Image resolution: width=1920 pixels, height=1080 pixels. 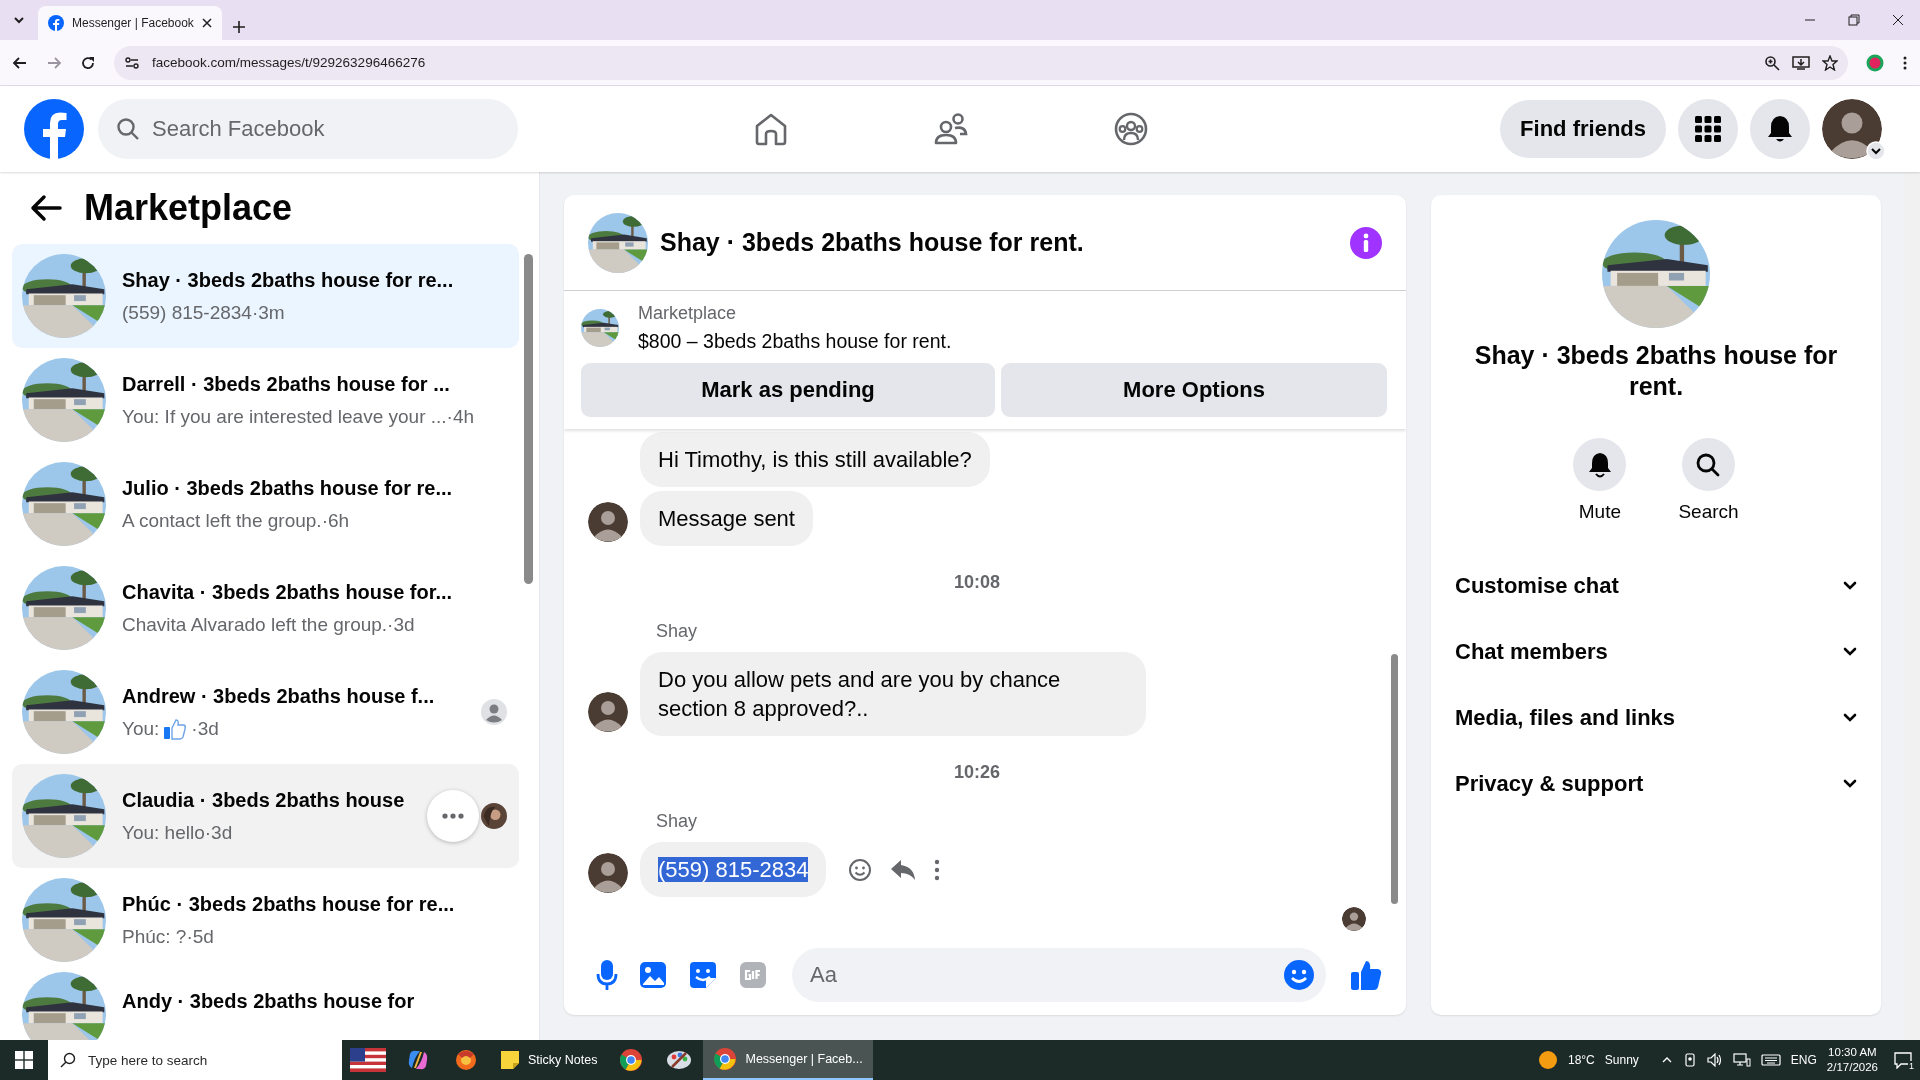 I want to click on timestamp: 10:26, so click(x=976, y=772).